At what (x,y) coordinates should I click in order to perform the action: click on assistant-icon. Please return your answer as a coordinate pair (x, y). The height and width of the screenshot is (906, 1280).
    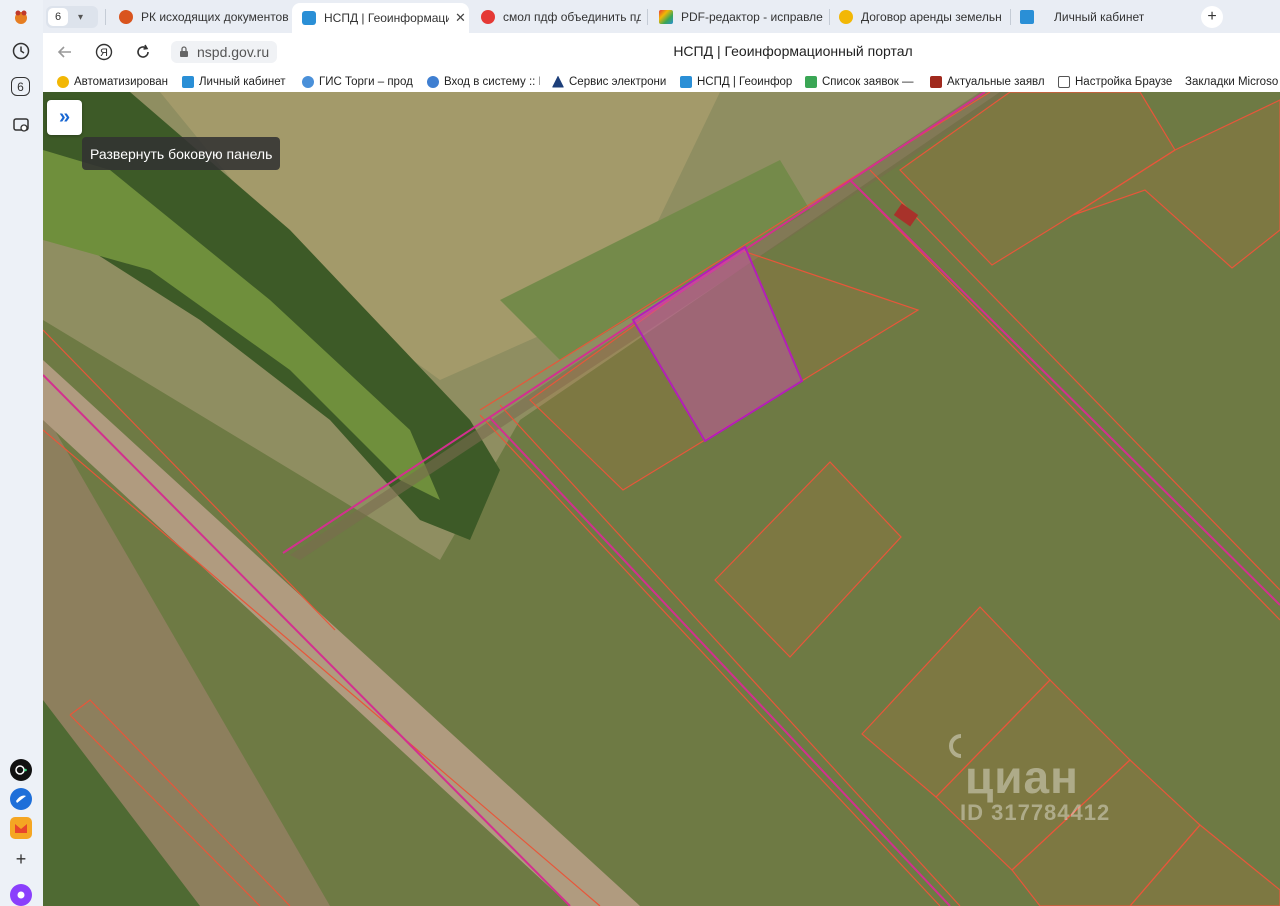
    Looking at the image, I should click on (21, 895).